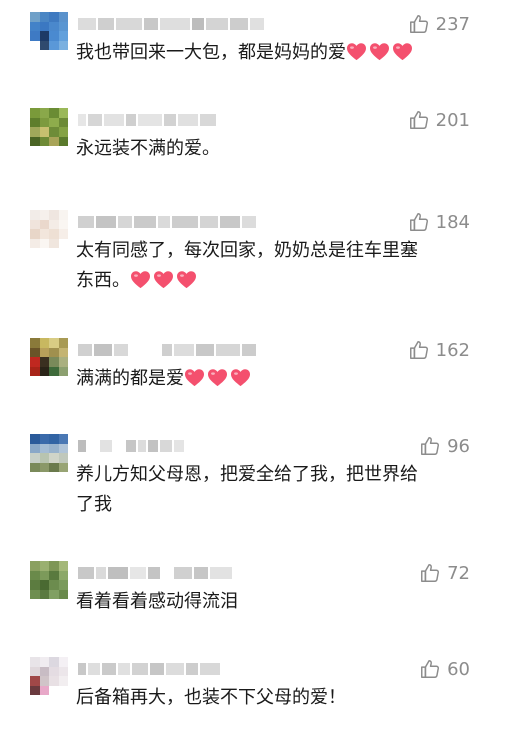  I want to click on comment-text: 我也带回来一大包，都是妈妈的爱, so click(276, 53).